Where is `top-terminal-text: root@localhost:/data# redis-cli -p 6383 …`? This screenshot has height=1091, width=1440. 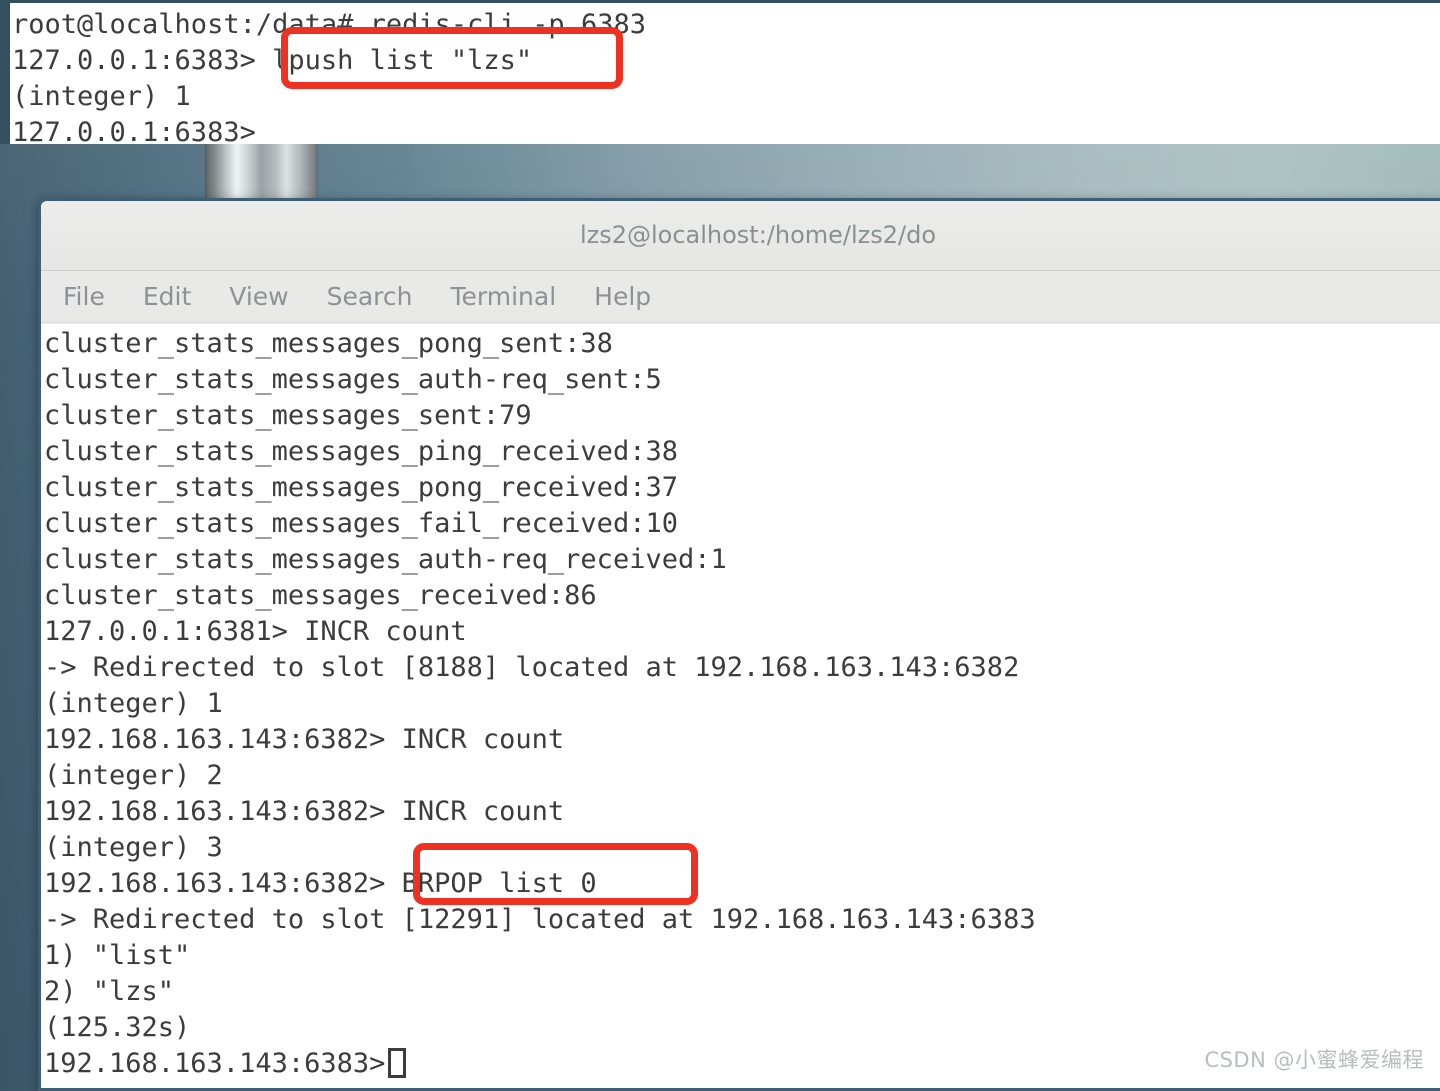
top-terminal-text: root@localhost:/data# redis-cli -p 6383 … is located at coordinates (329, 78).